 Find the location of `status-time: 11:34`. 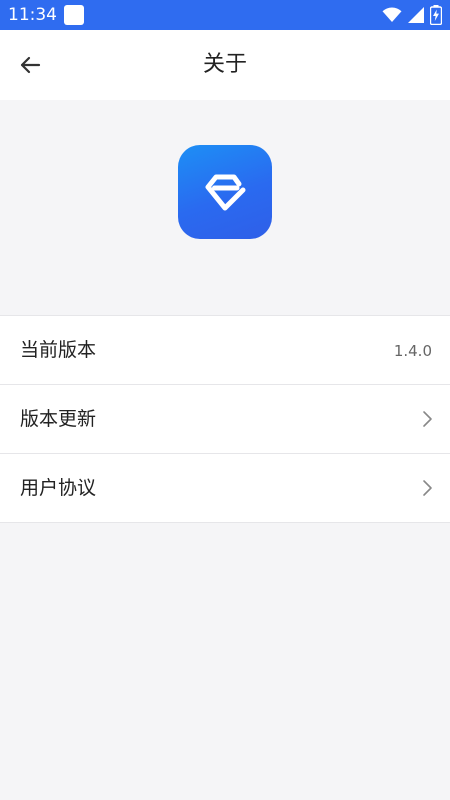

status-time: 11:34 is located at coordinates (32, 15).